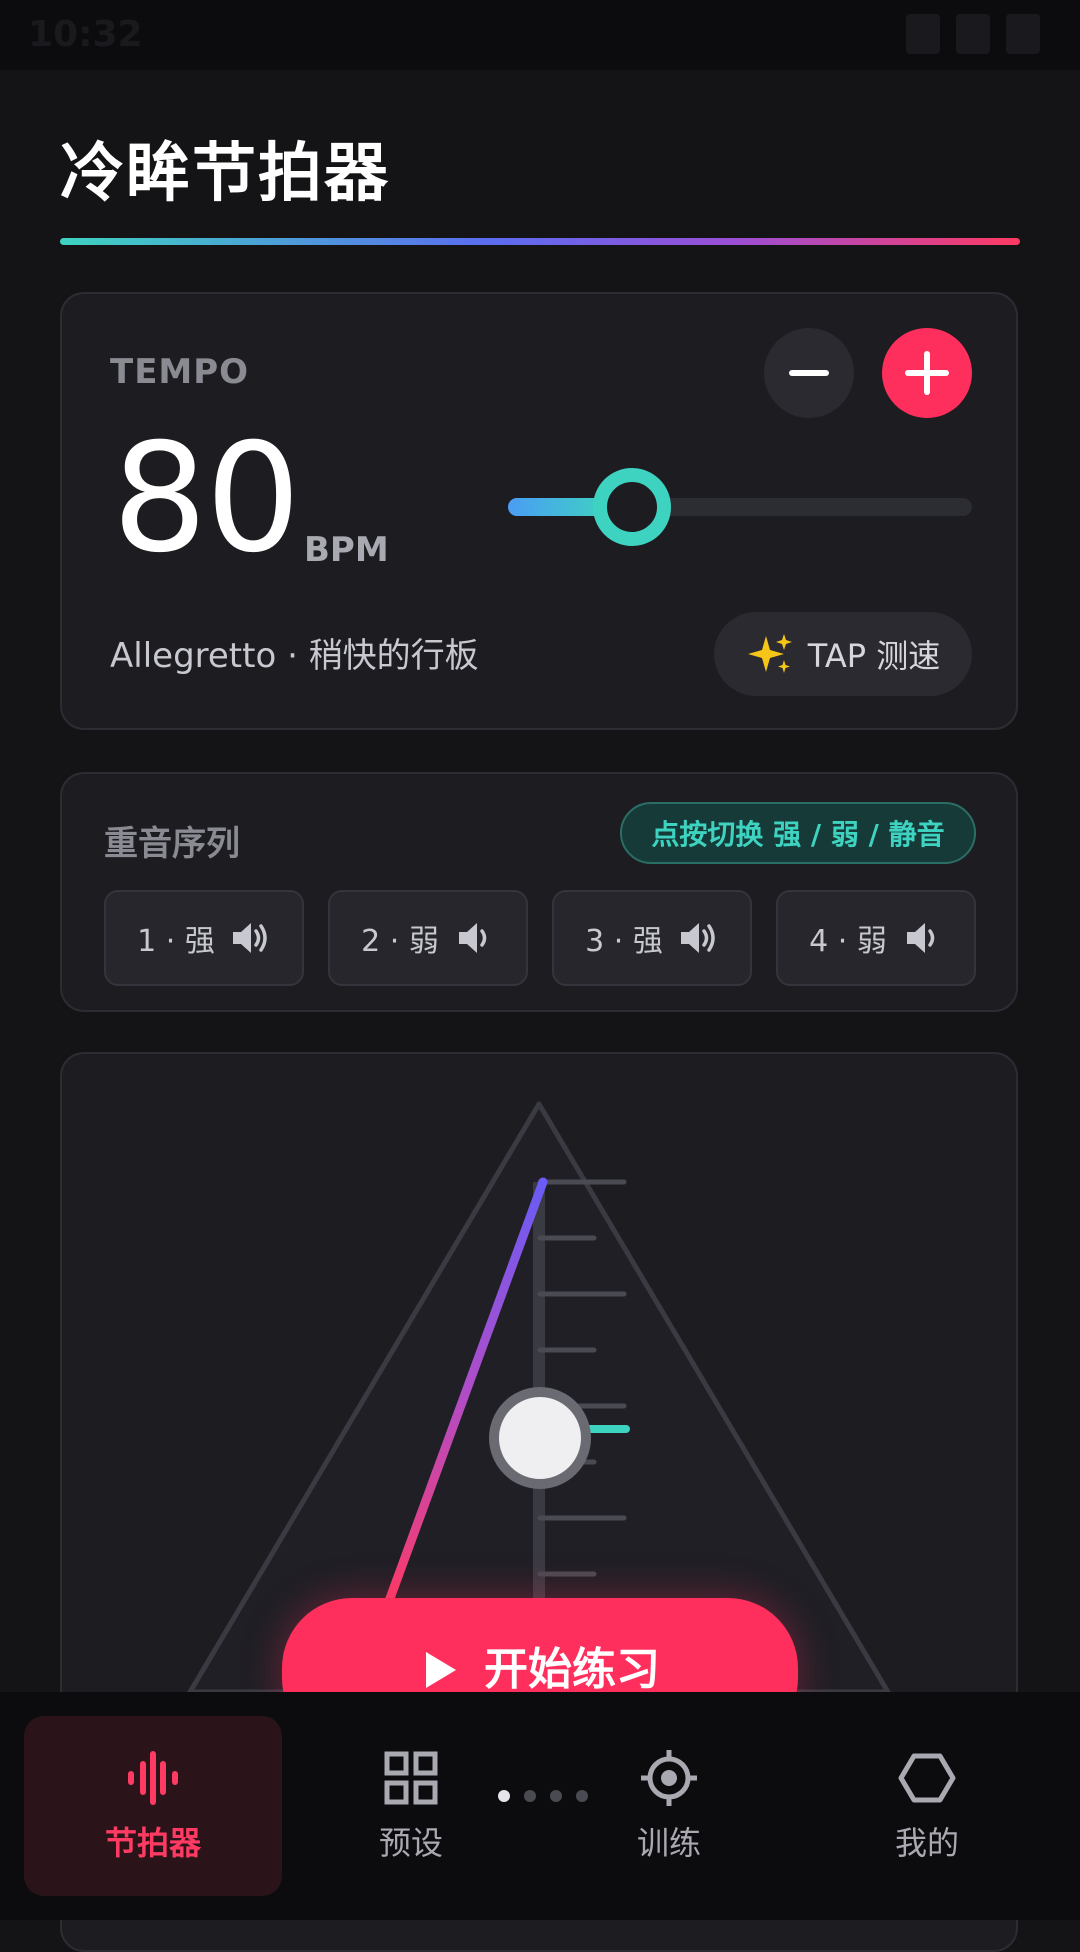 The width and height of the screenshot is (1080, 1952). What do you see at coordinates (669, 1778) in the screenshot?
I see `target-icon` at bounding box center [669, 1778].